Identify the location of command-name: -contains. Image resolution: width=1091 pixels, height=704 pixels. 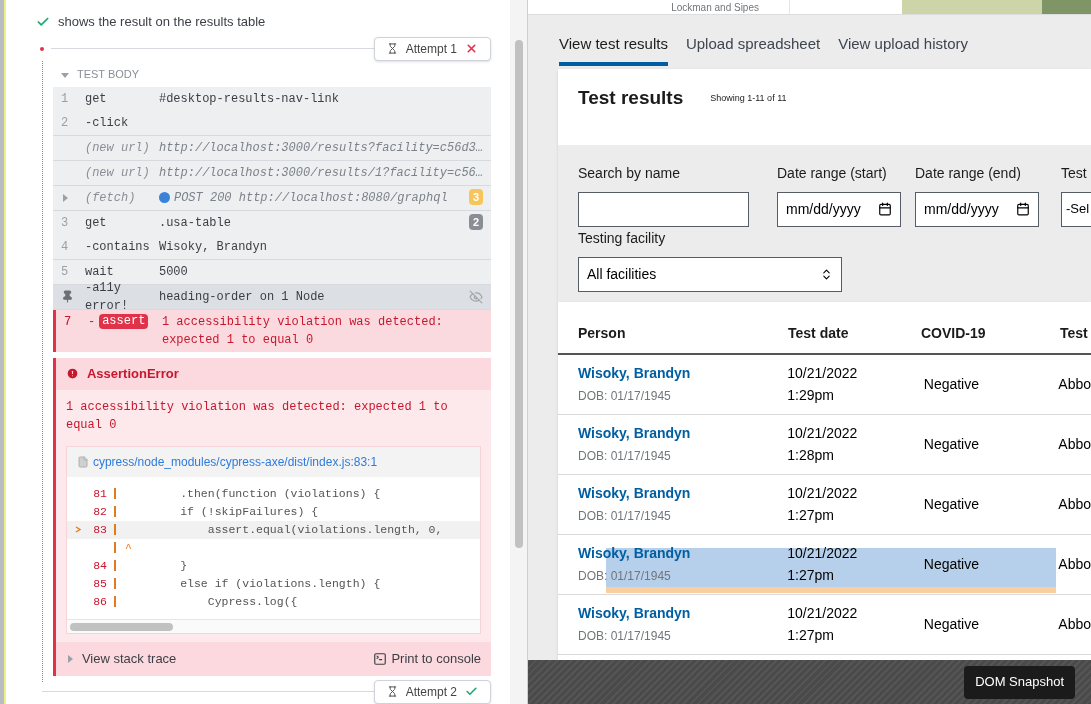
(117, 247).